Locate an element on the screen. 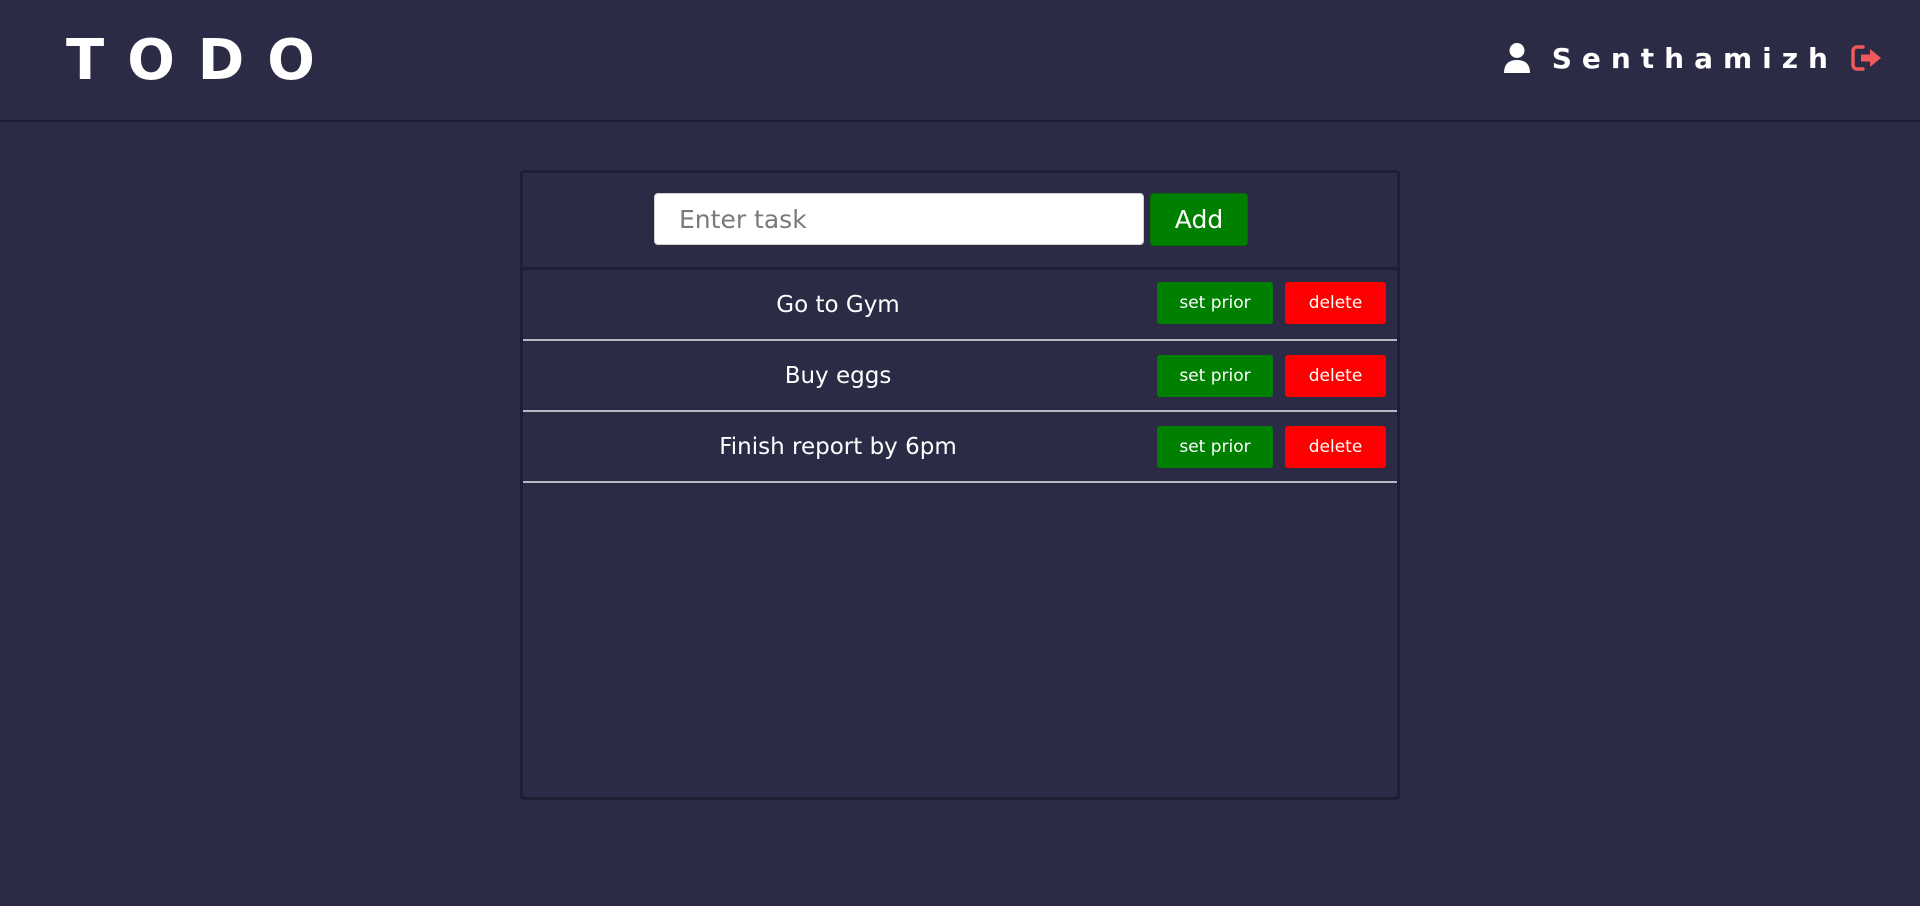  user-name: Senthamizh is located at coordinates (1694, 58).